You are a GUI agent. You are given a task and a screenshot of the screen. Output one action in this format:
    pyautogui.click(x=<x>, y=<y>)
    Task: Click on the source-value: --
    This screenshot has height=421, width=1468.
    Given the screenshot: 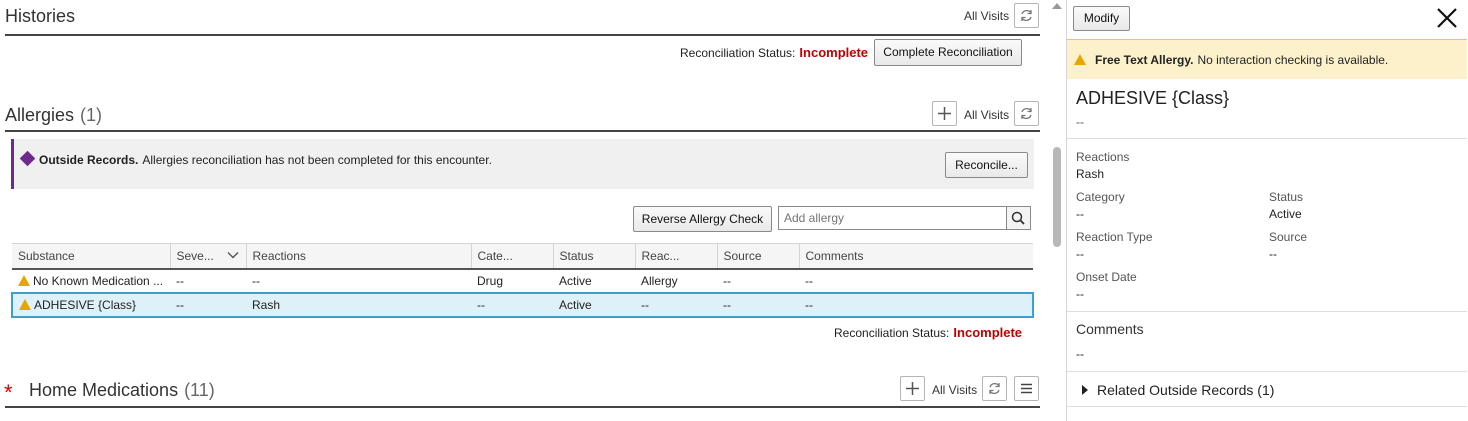 What is the action you would take?
    pyautogui.click(x=1273, y=254)
    